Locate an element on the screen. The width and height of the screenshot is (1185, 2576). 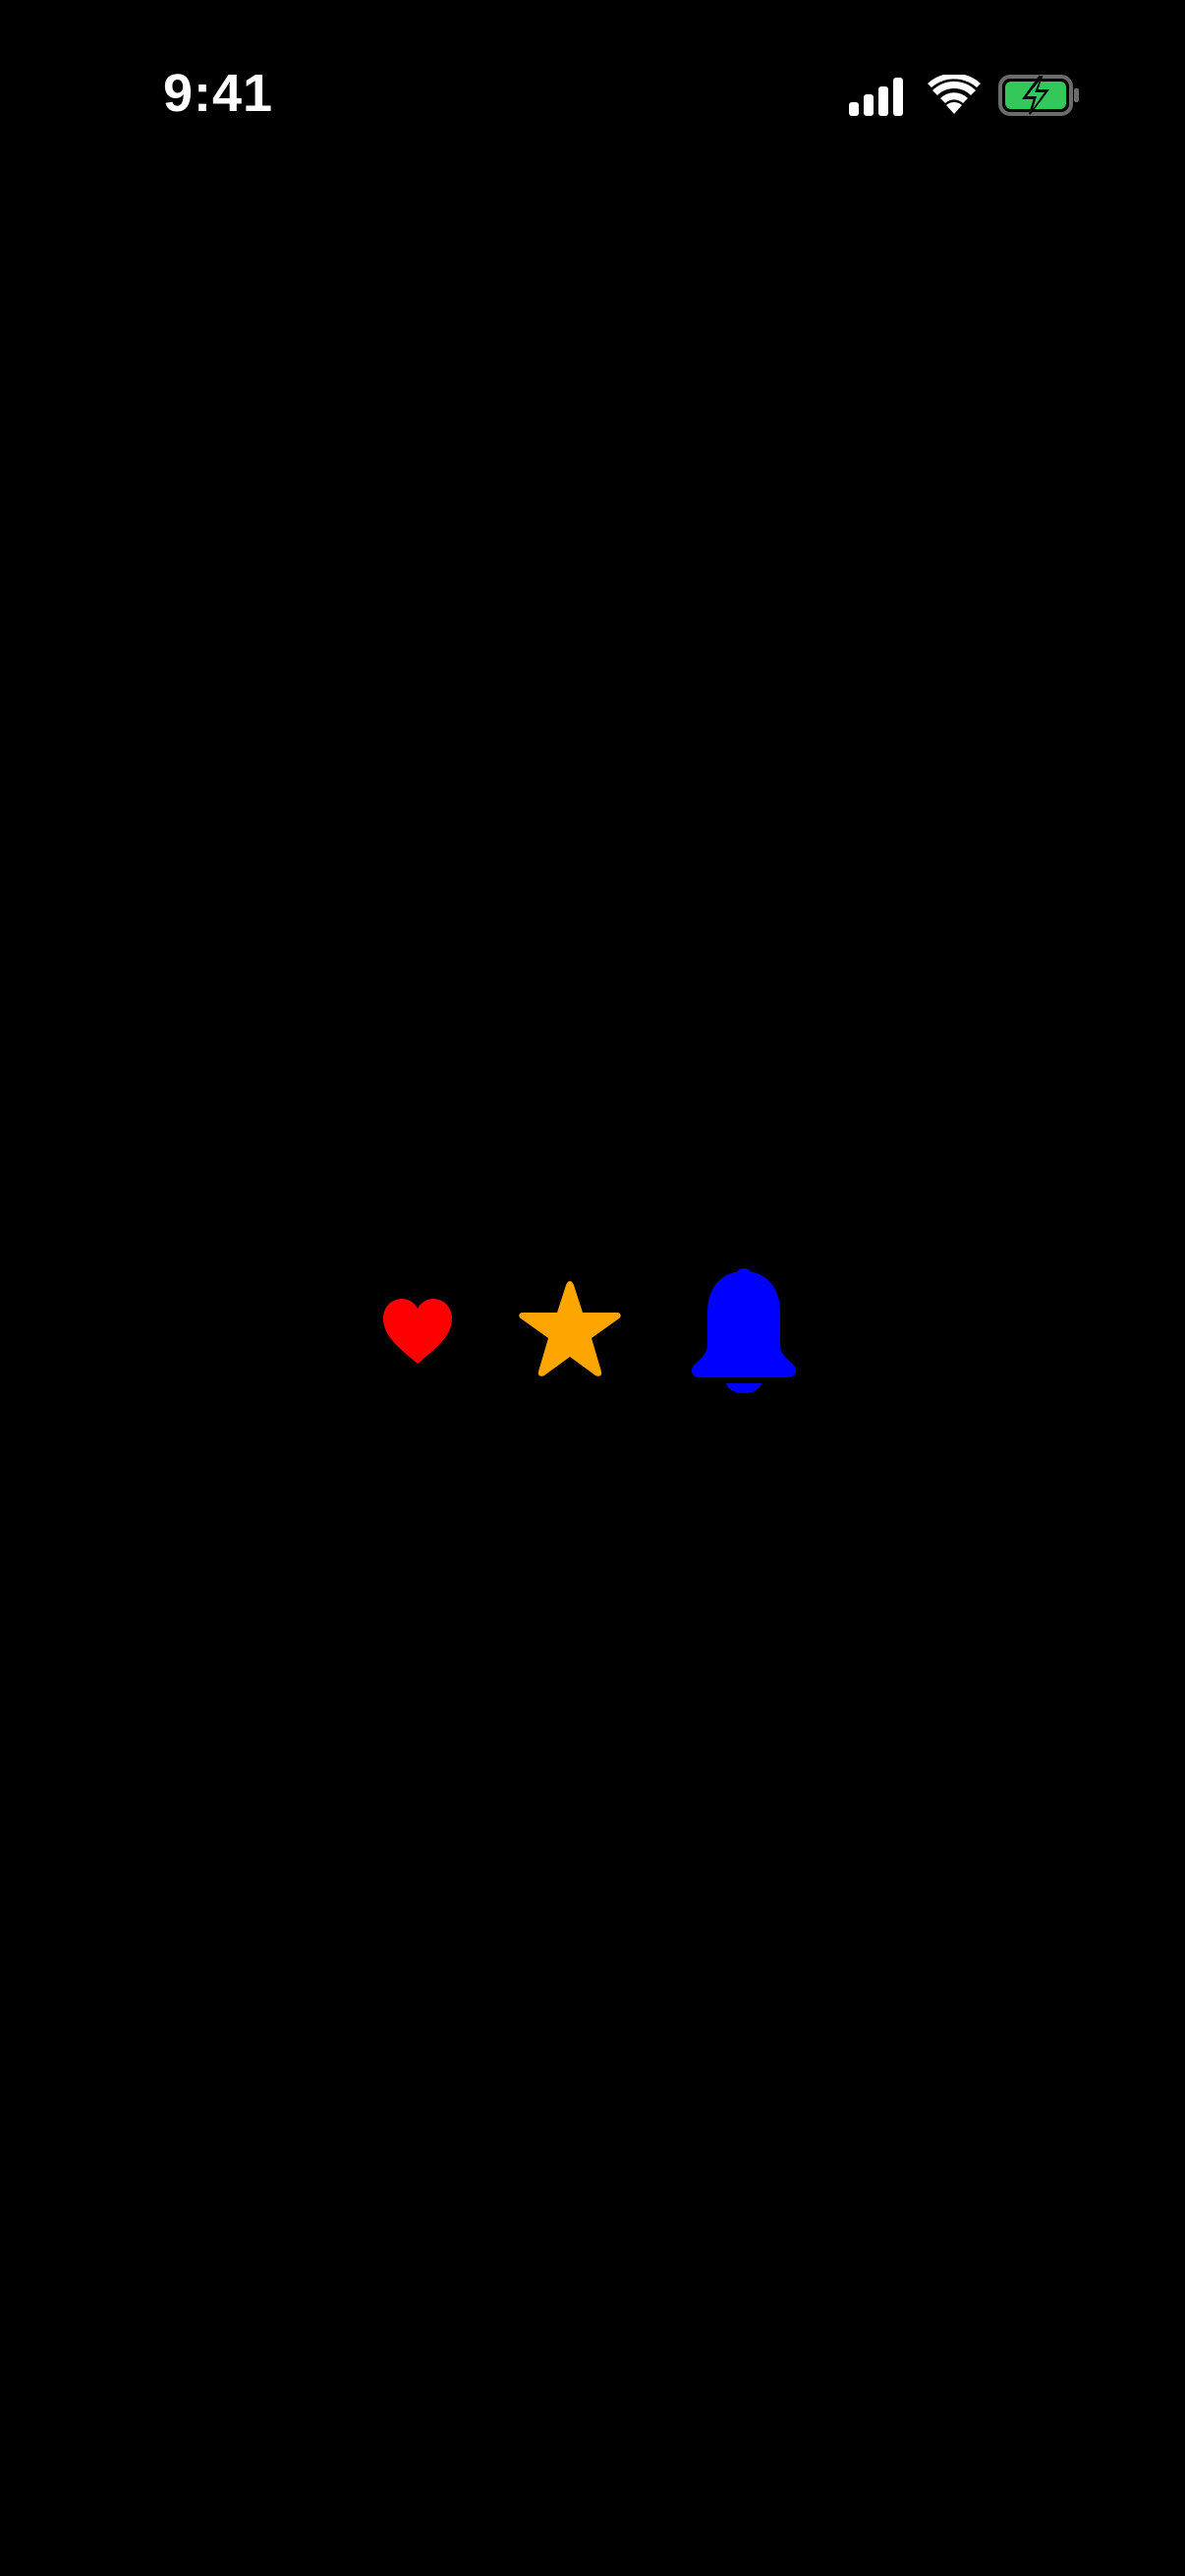
wifi-icon is located at coordinates (955, 94).